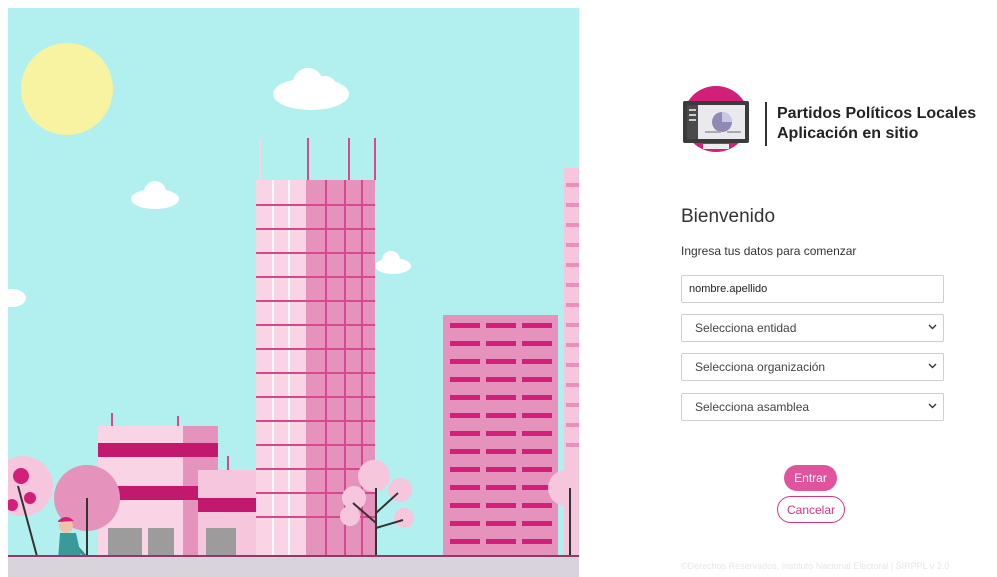 Image resolution: width=997 pixels, height=577 pixels. What do you see at coordinates (811, 509) in the screenshot?
I see `cancel-button: Cancelar` at bounding box center [811, 509].